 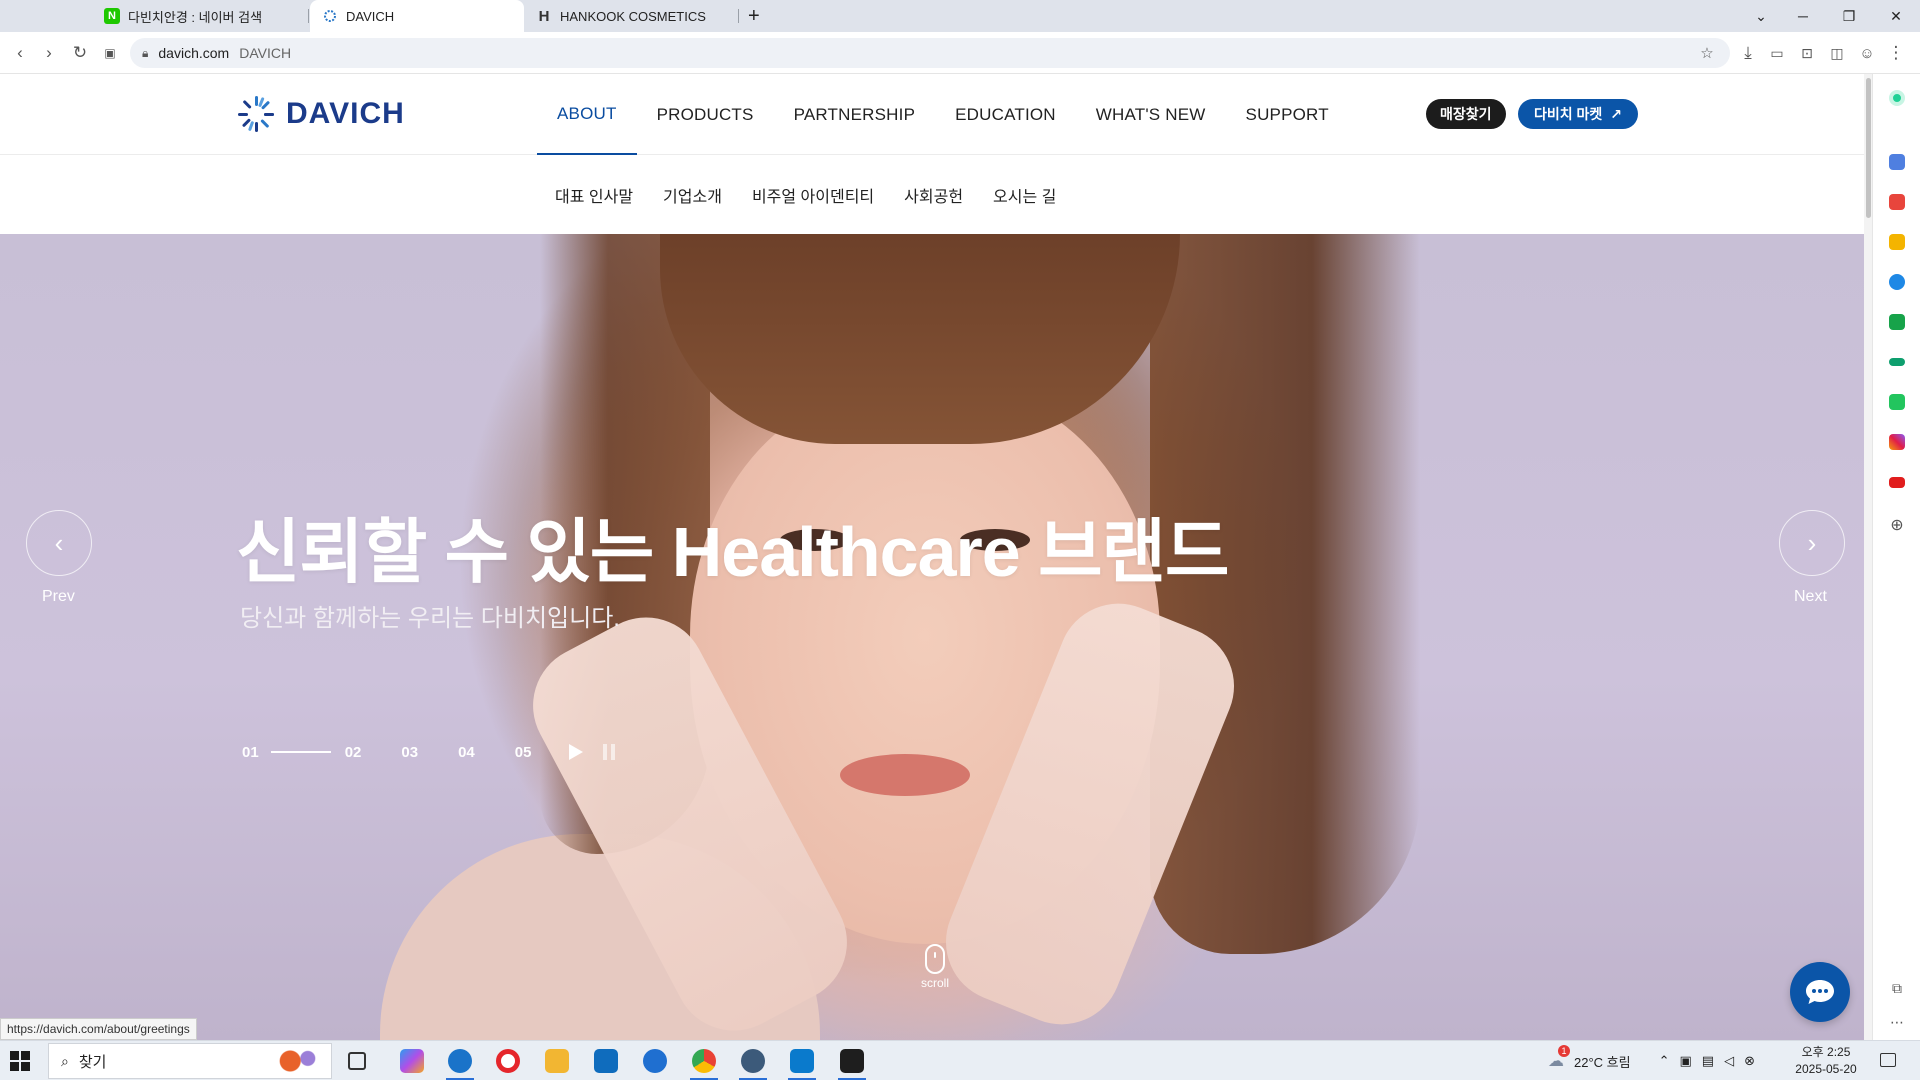 What do you see at coordinates (265, 53) in the screenshot?
I see `address-page-title: DAVICH` at bounding box center [265, 53].